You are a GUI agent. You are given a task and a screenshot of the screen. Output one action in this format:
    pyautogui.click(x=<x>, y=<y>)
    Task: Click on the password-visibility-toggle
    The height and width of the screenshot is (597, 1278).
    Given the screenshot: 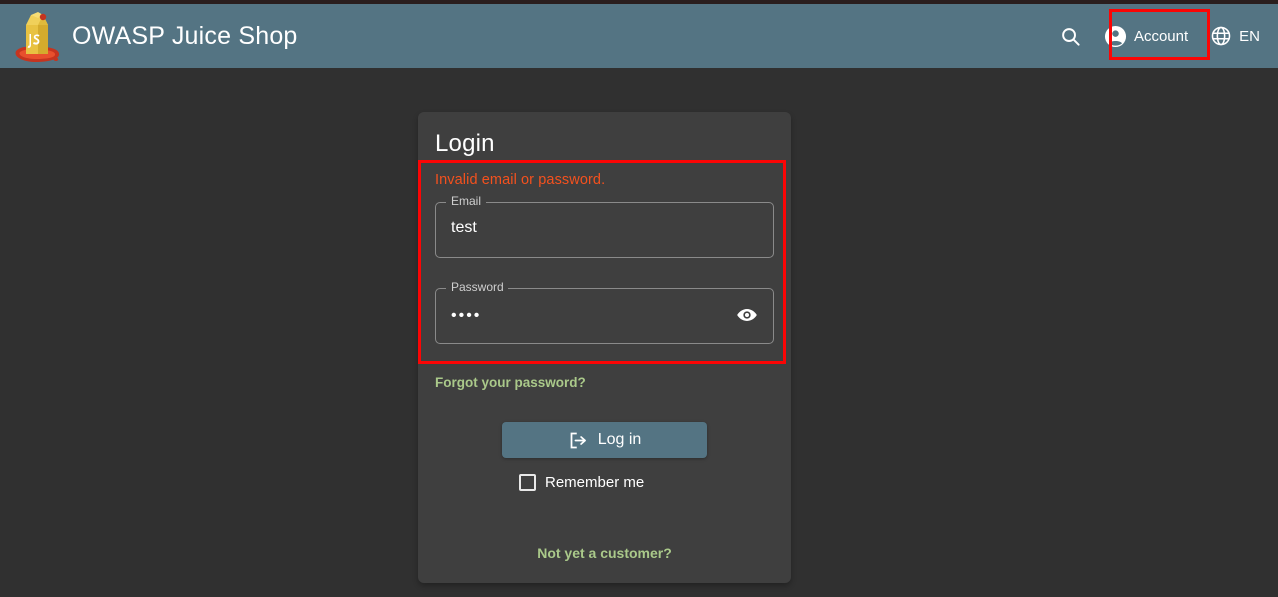 What is the action you would take?
    pyautogui.click(x=747, y=315)
    